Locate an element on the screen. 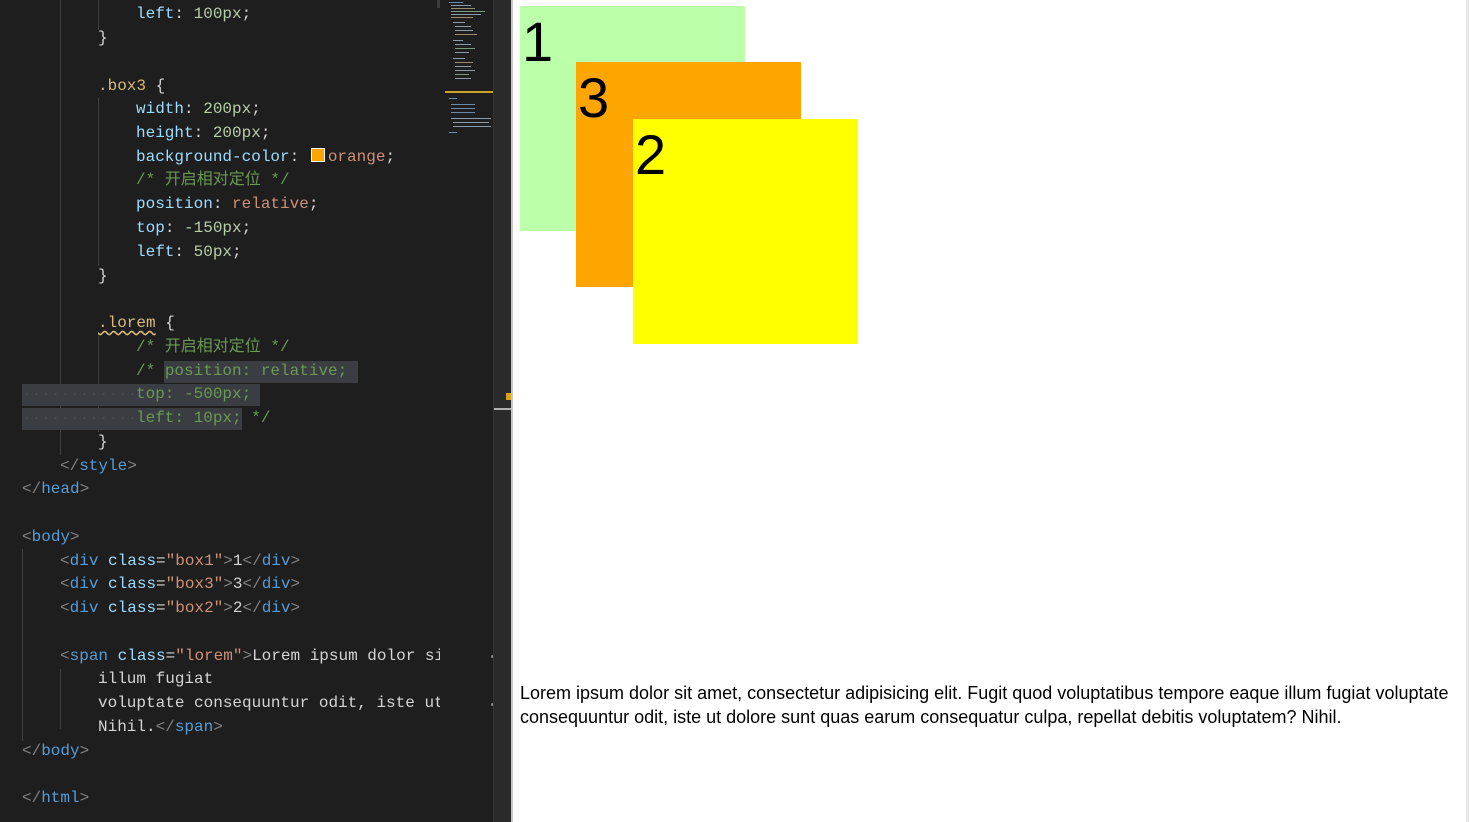  code-line: illum fugiat is located at coordinates (156, 679).